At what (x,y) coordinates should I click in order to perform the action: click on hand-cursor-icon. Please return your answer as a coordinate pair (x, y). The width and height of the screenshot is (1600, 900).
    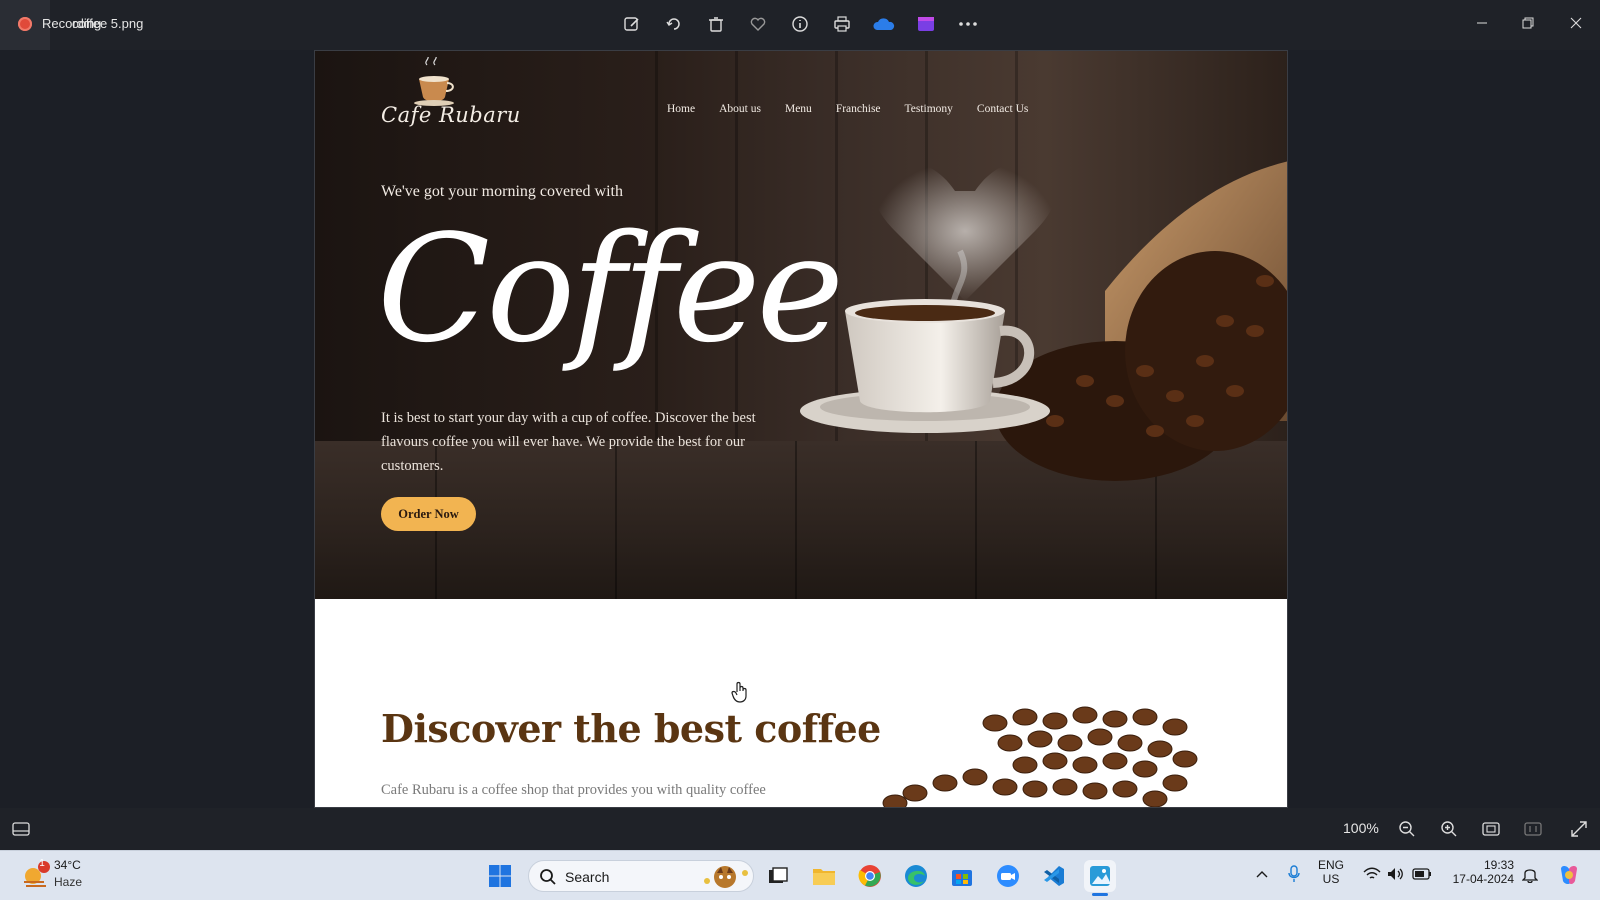
    Looking at the image, I should click on (739, 692).